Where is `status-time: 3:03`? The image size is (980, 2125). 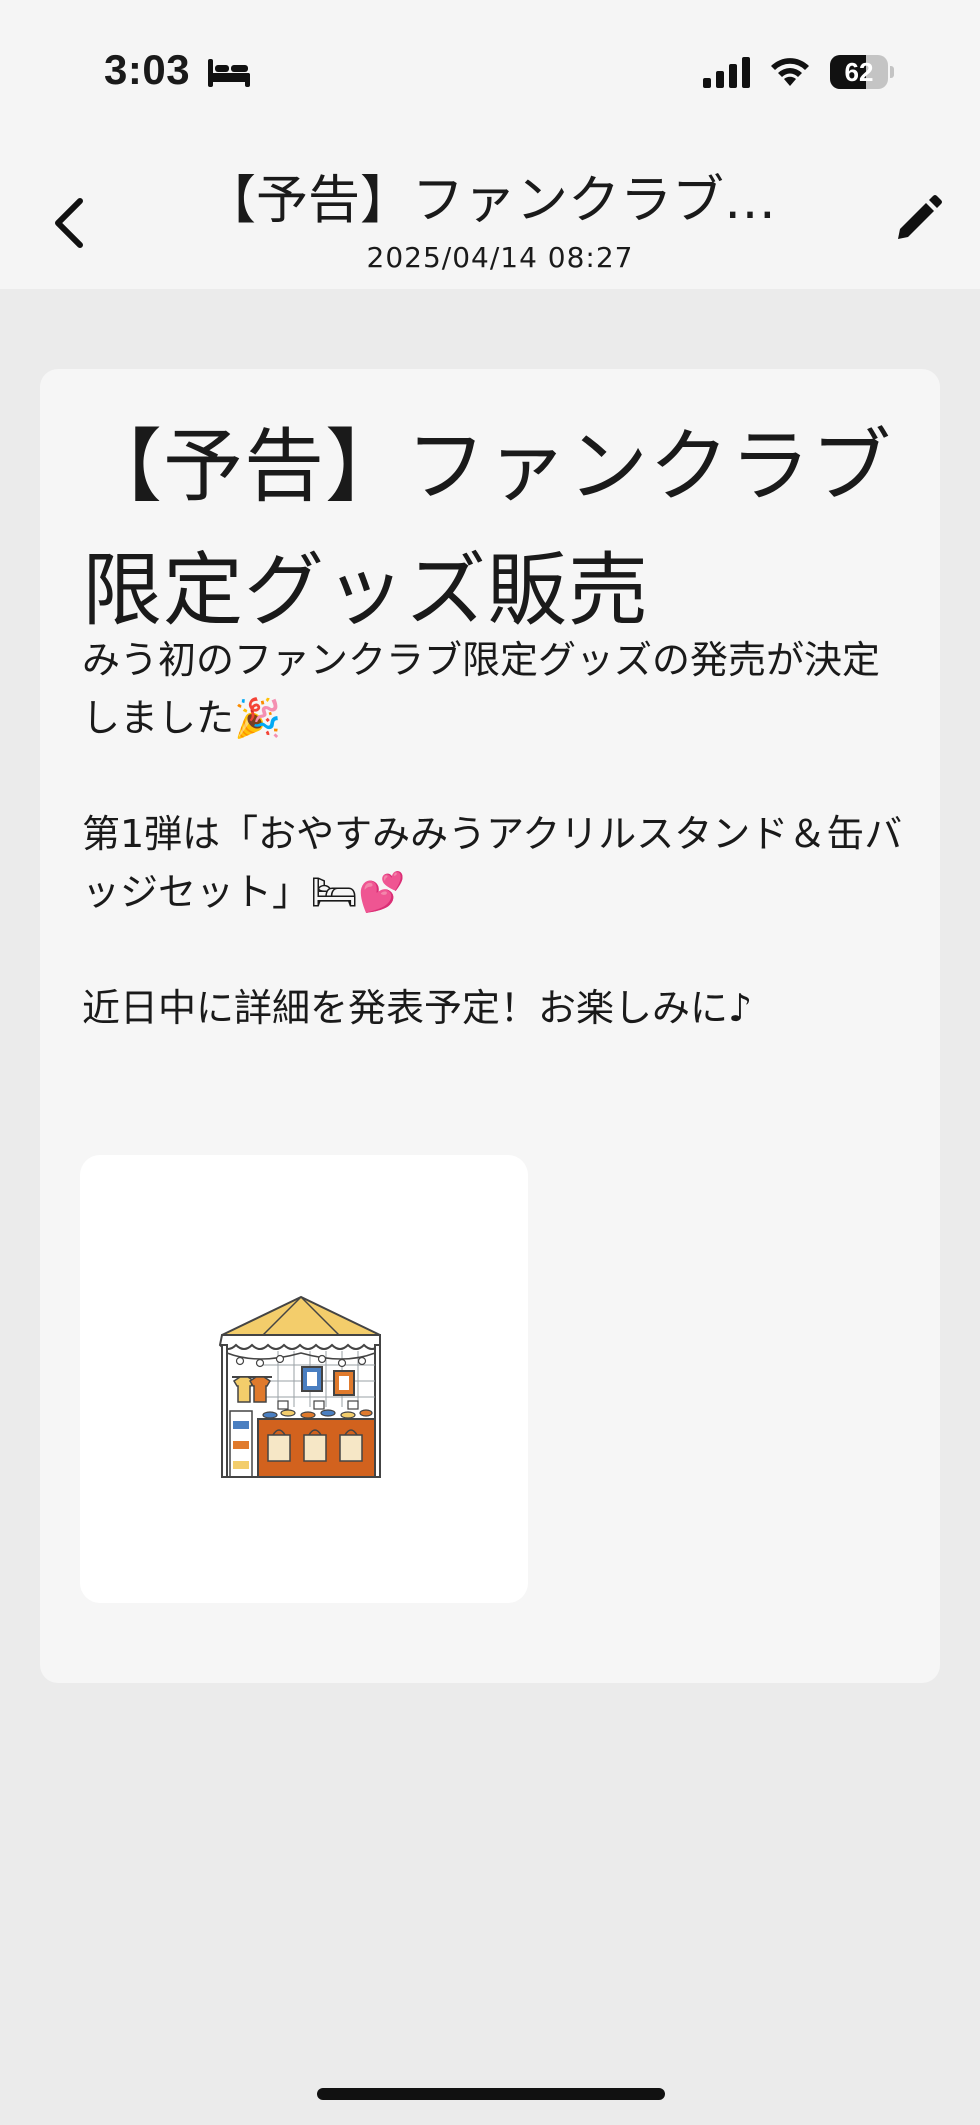 status-time: 3:03 is located at coordinates (147, 69).